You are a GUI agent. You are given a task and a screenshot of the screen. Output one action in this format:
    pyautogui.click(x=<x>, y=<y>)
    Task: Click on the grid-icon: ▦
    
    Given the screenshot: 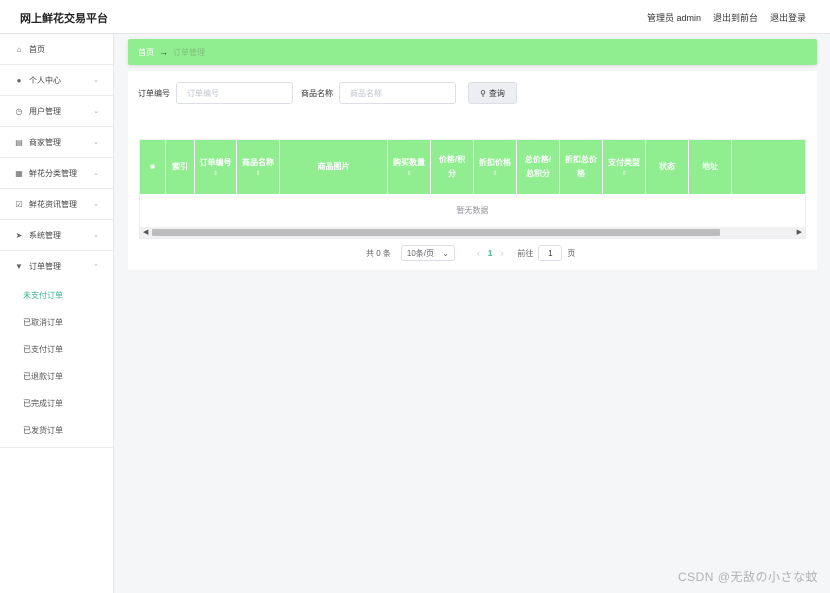 What is the action you would take?
    pyautogui.click(x=19, y=173)
    